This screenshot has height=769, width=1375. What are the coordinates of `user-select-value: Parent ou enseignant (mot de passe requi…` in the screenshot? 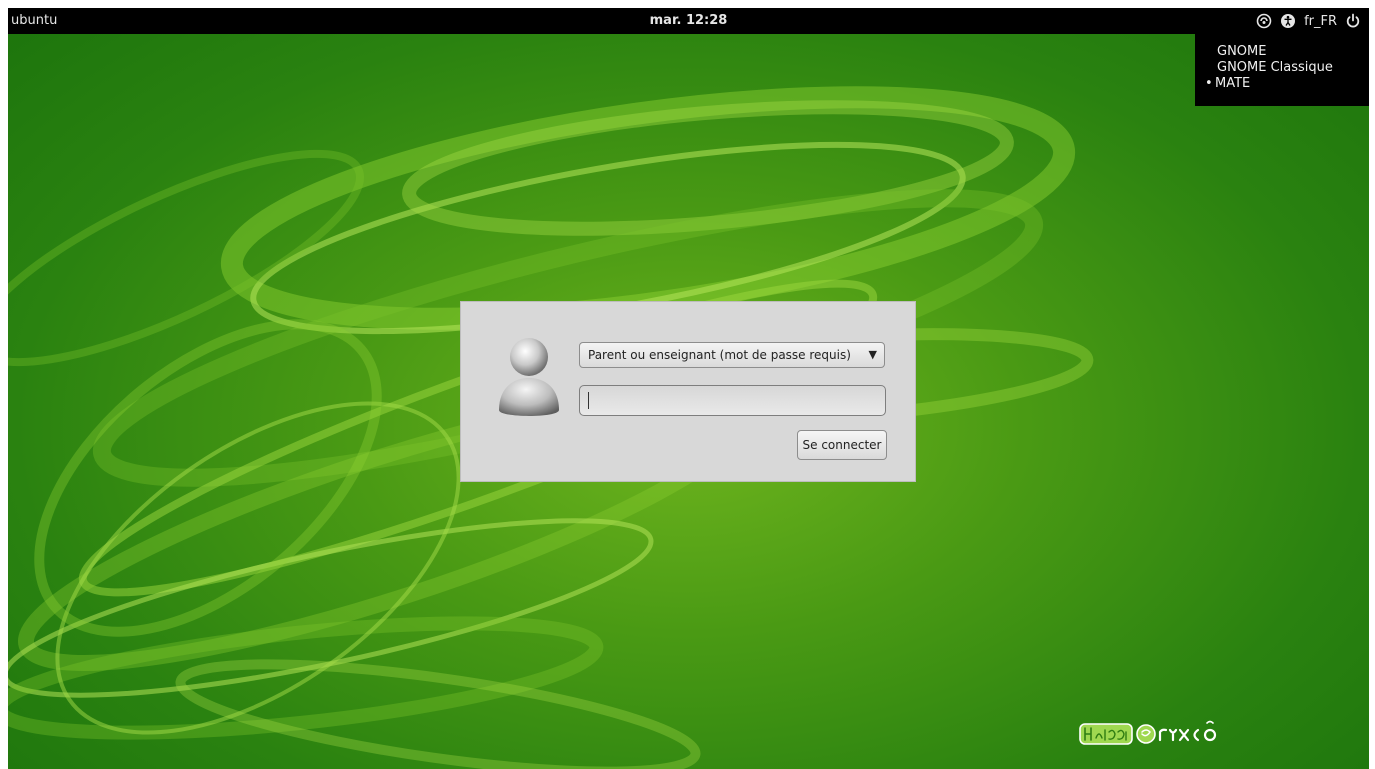 It's located at (719, 355).